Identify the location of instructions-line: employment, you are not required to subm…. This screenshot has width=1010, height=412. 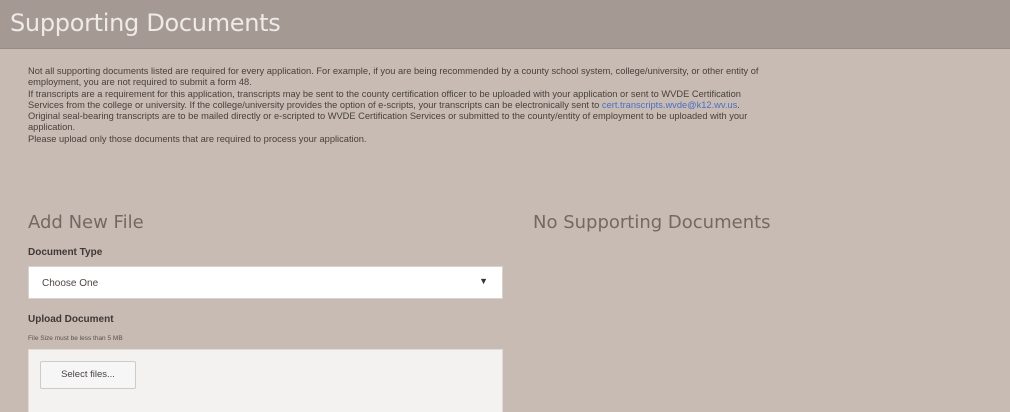
(140, 82).